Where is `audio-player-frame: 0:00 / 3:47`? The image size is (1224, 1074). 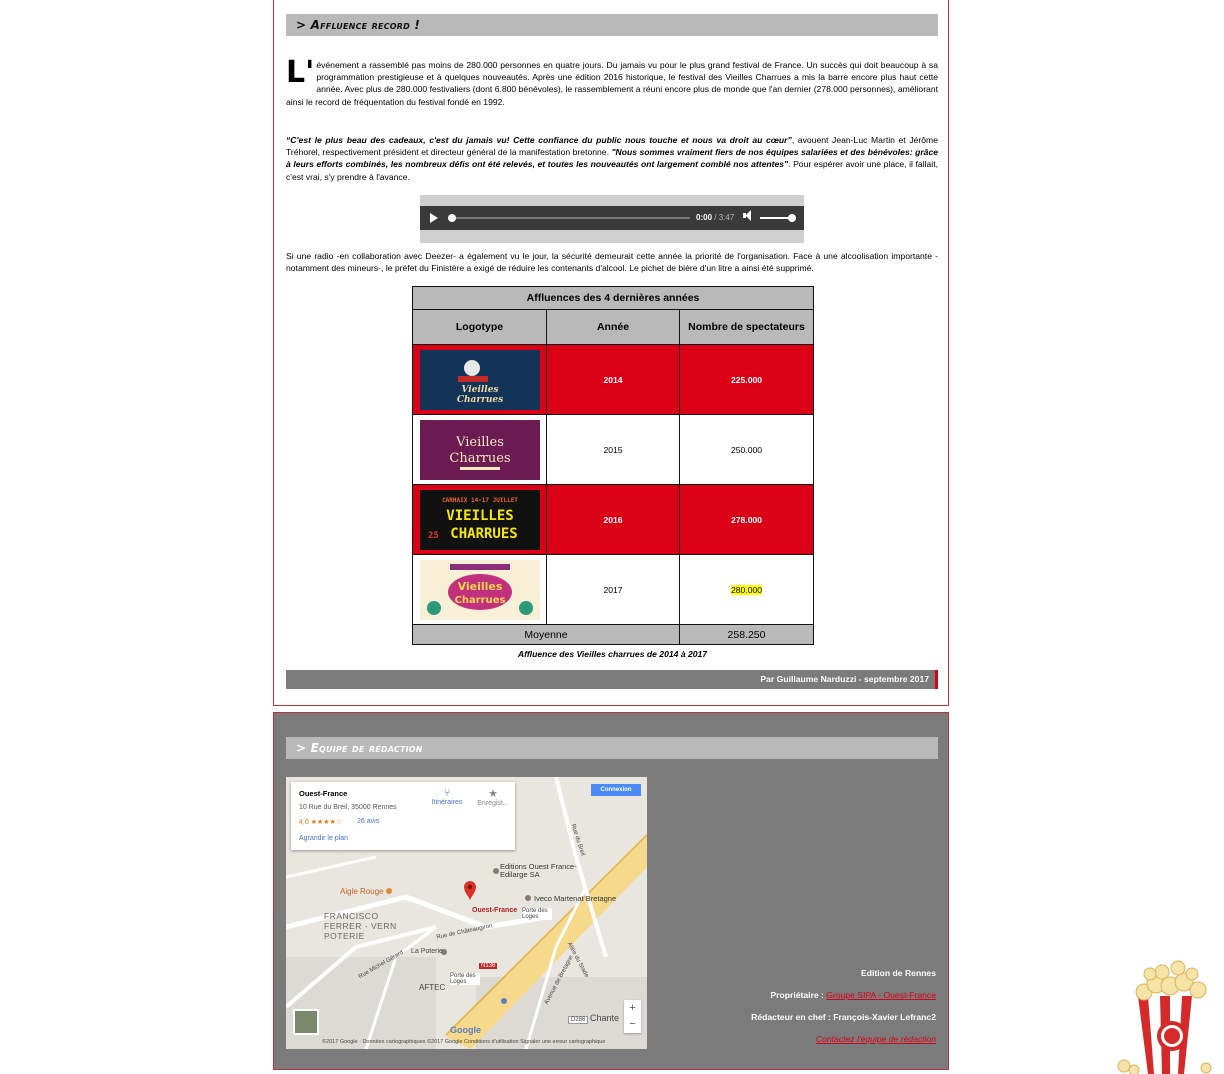
audio-player-frame: 0:00 / 3:47 is located at coordinates (612, 219).